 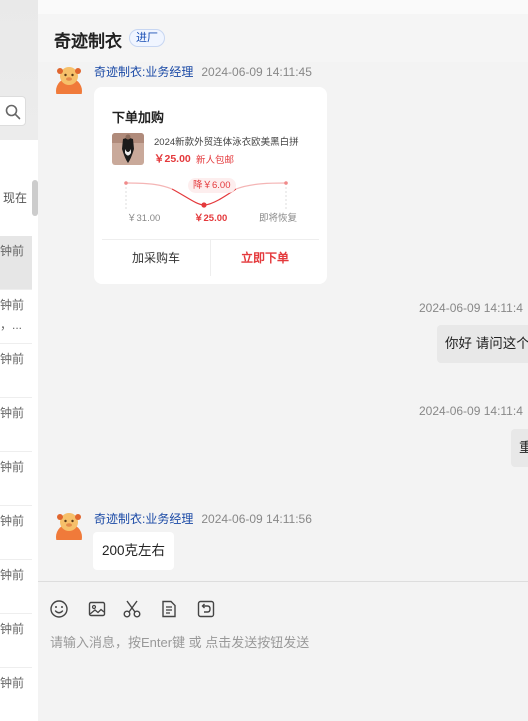 I want to click on chat-header: 奇迹制衣 进厂, so click(x=283, y=38).